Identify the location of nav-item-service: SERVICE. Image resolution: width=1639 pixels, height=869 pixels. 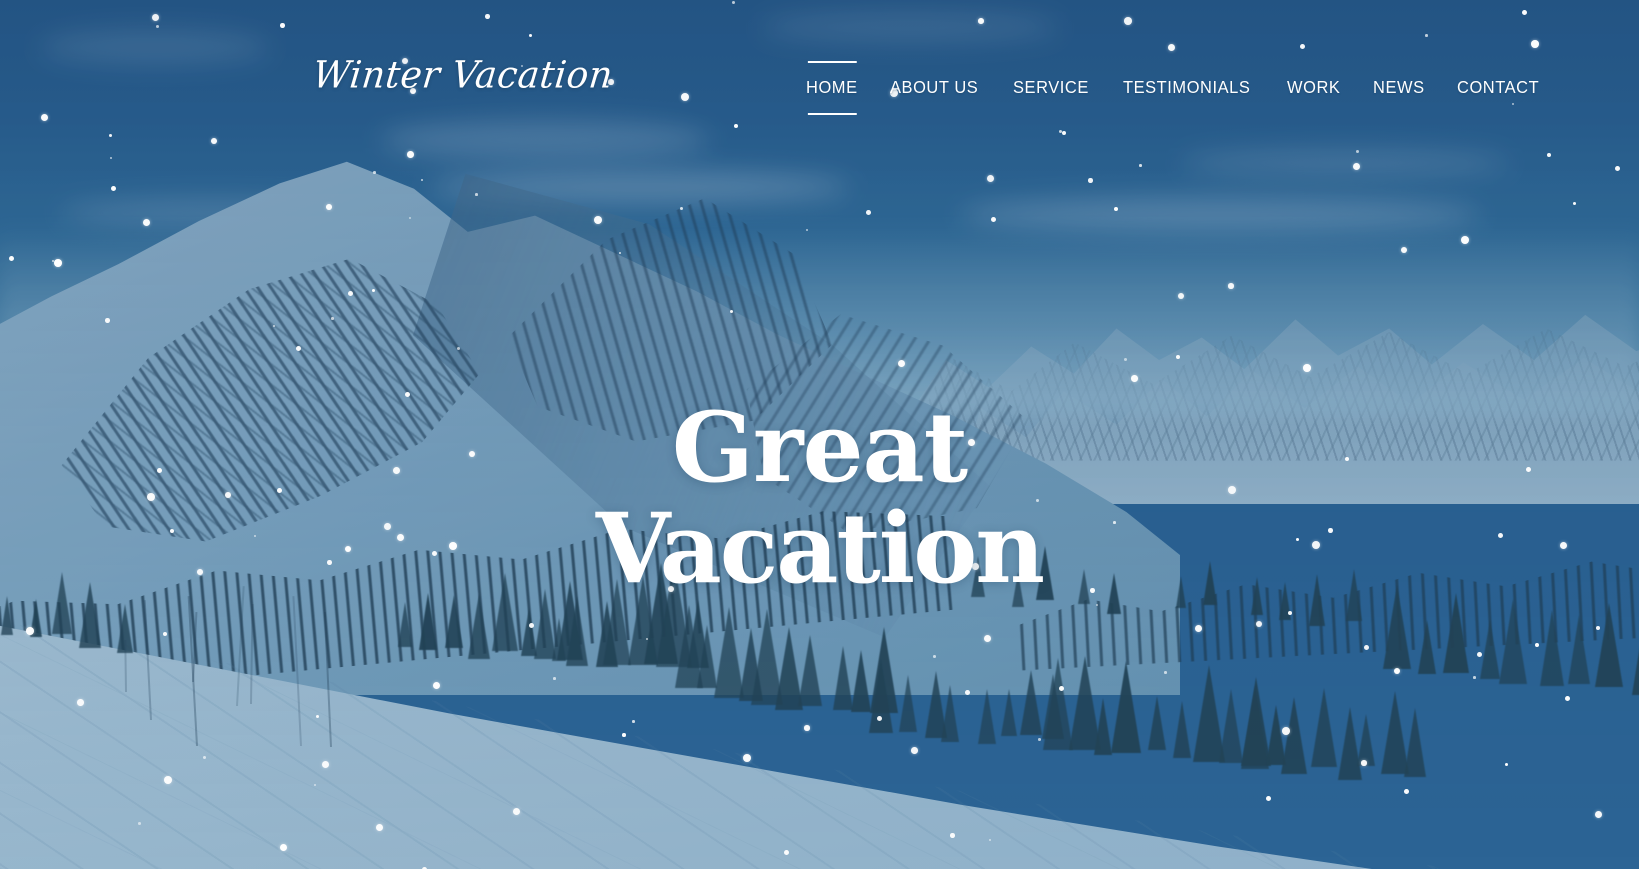
(1051, 87).